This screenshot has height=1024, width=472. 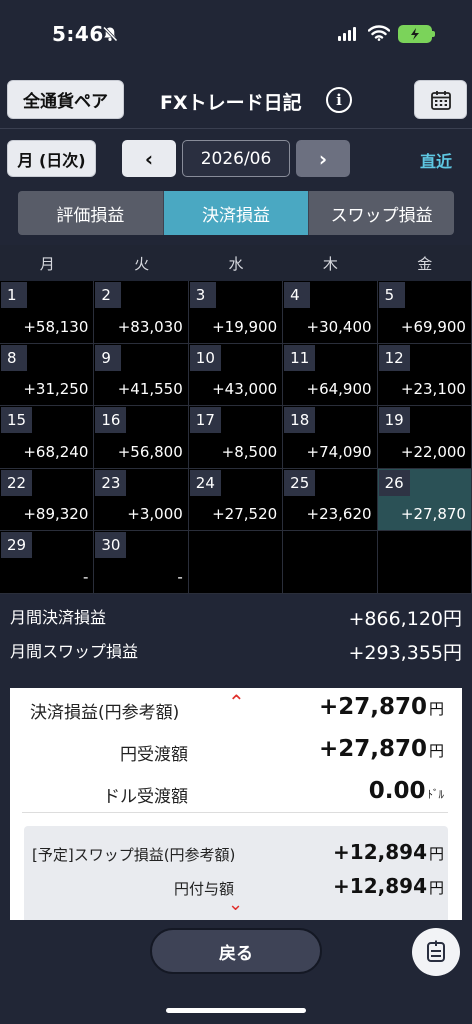 I want to click on day-number: 29, so click(x=17, y=545).